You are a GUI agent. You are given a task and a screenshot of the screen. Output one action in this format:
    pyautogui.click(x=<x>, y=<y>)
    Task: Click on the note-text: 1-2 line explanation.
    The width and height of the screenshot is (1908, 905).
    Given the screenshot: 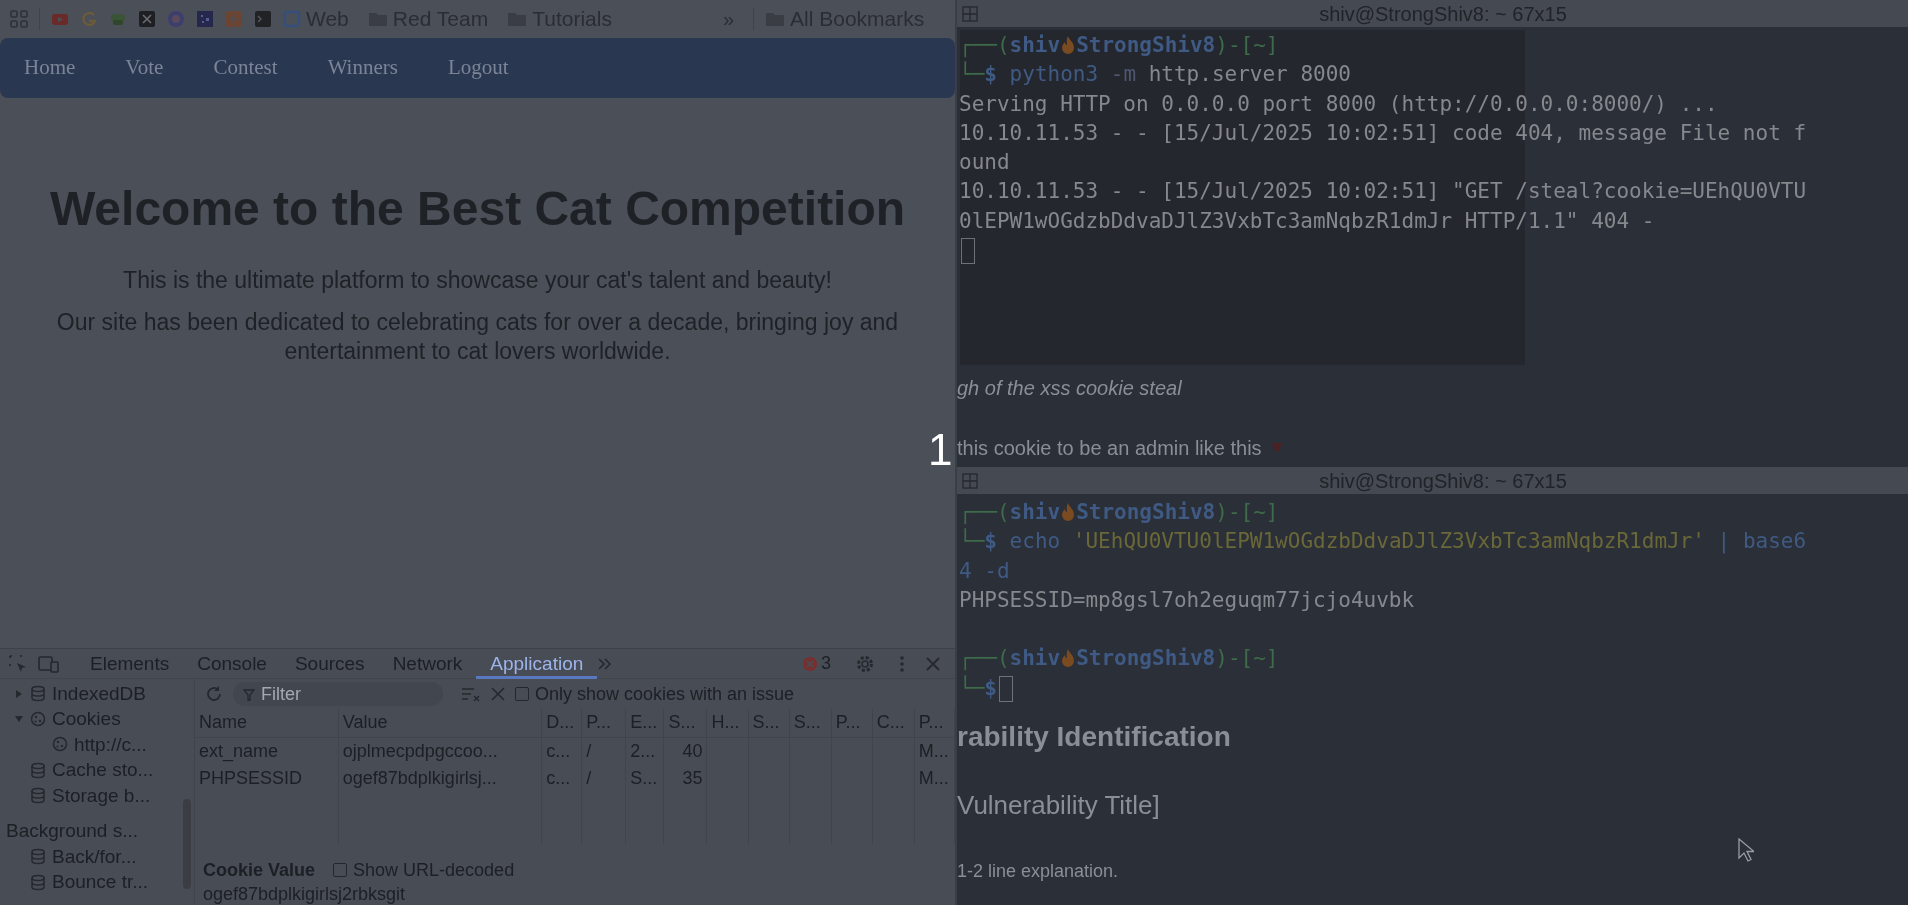 What is the action you would take?
    pyautogui.click(x=1038, y=872)
    